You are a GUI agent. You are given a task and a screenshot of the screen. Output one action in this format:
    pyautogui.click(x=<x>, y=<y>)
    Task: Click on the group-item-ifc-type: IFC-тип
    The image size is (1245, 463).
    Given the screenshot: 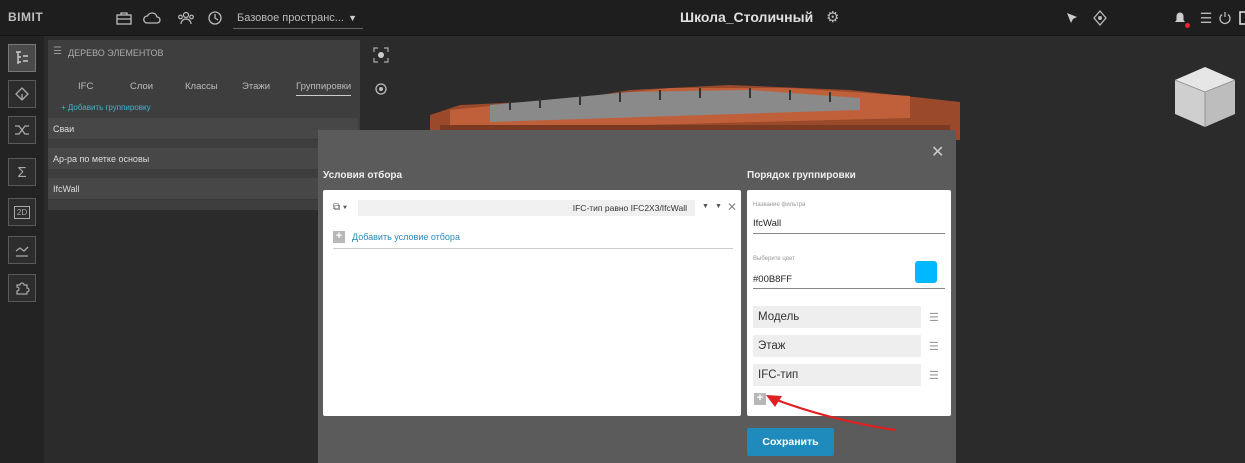 What is the action you would take?
    pyautogui.click(x=837, y=375)
    